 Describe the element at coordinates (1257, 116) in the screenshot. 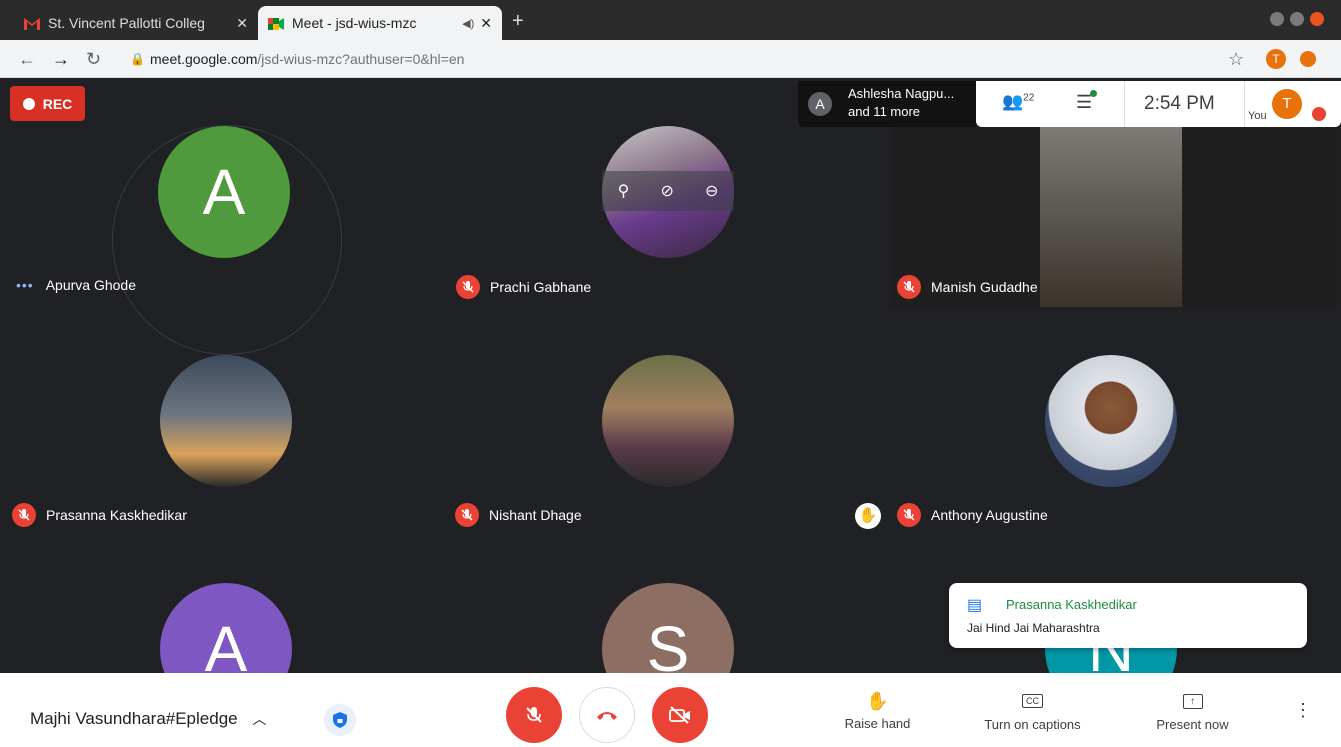

I see `you-label: You` at that location.